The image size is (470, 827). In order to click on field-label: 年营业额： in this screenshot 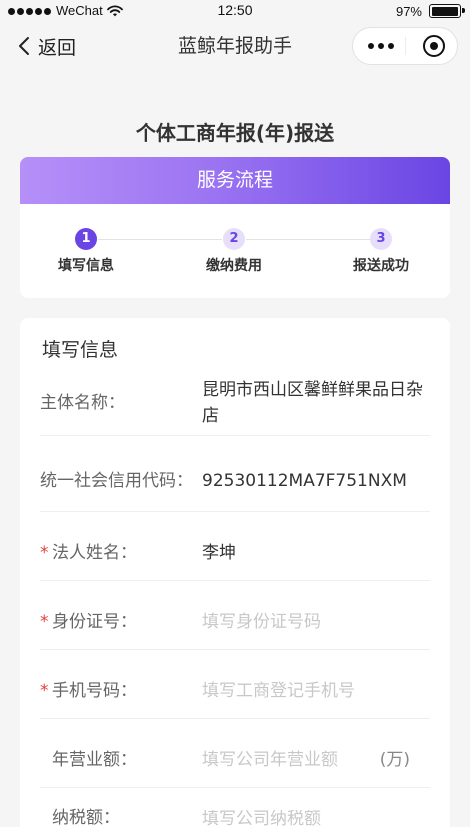, I will do `click(121, 760)`.